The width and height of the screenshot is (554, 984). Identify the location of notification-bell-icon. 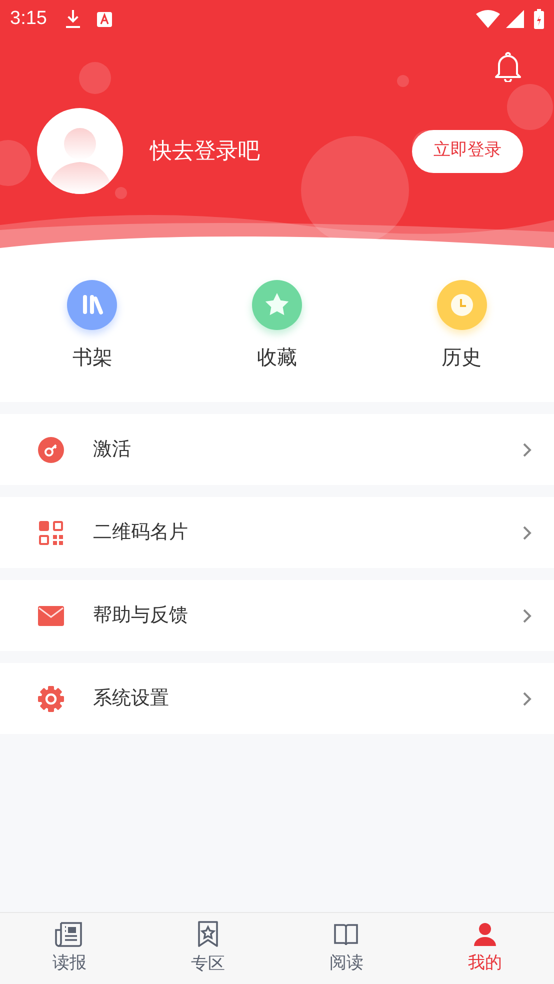
(508, 67).